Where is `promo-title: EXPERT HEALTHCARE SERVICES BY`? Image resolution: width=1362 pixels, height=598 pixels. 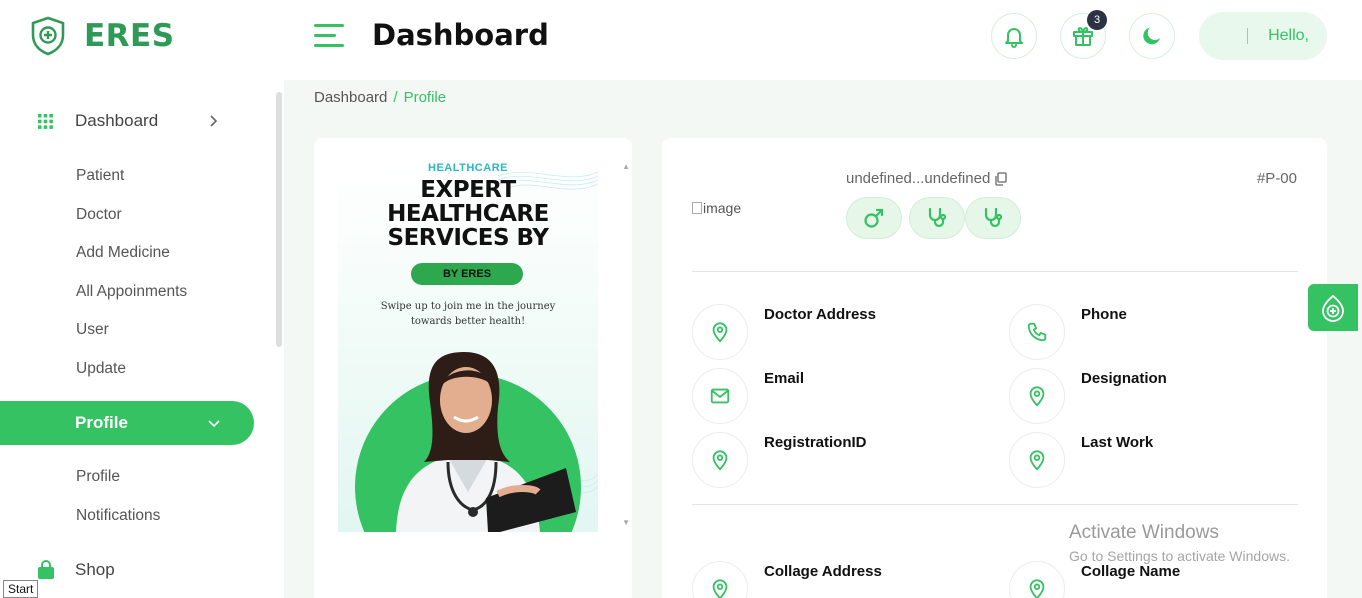 promo-title: EXPERT HEALTHCARE SERVICES BY is located at coordinates (468, 214).